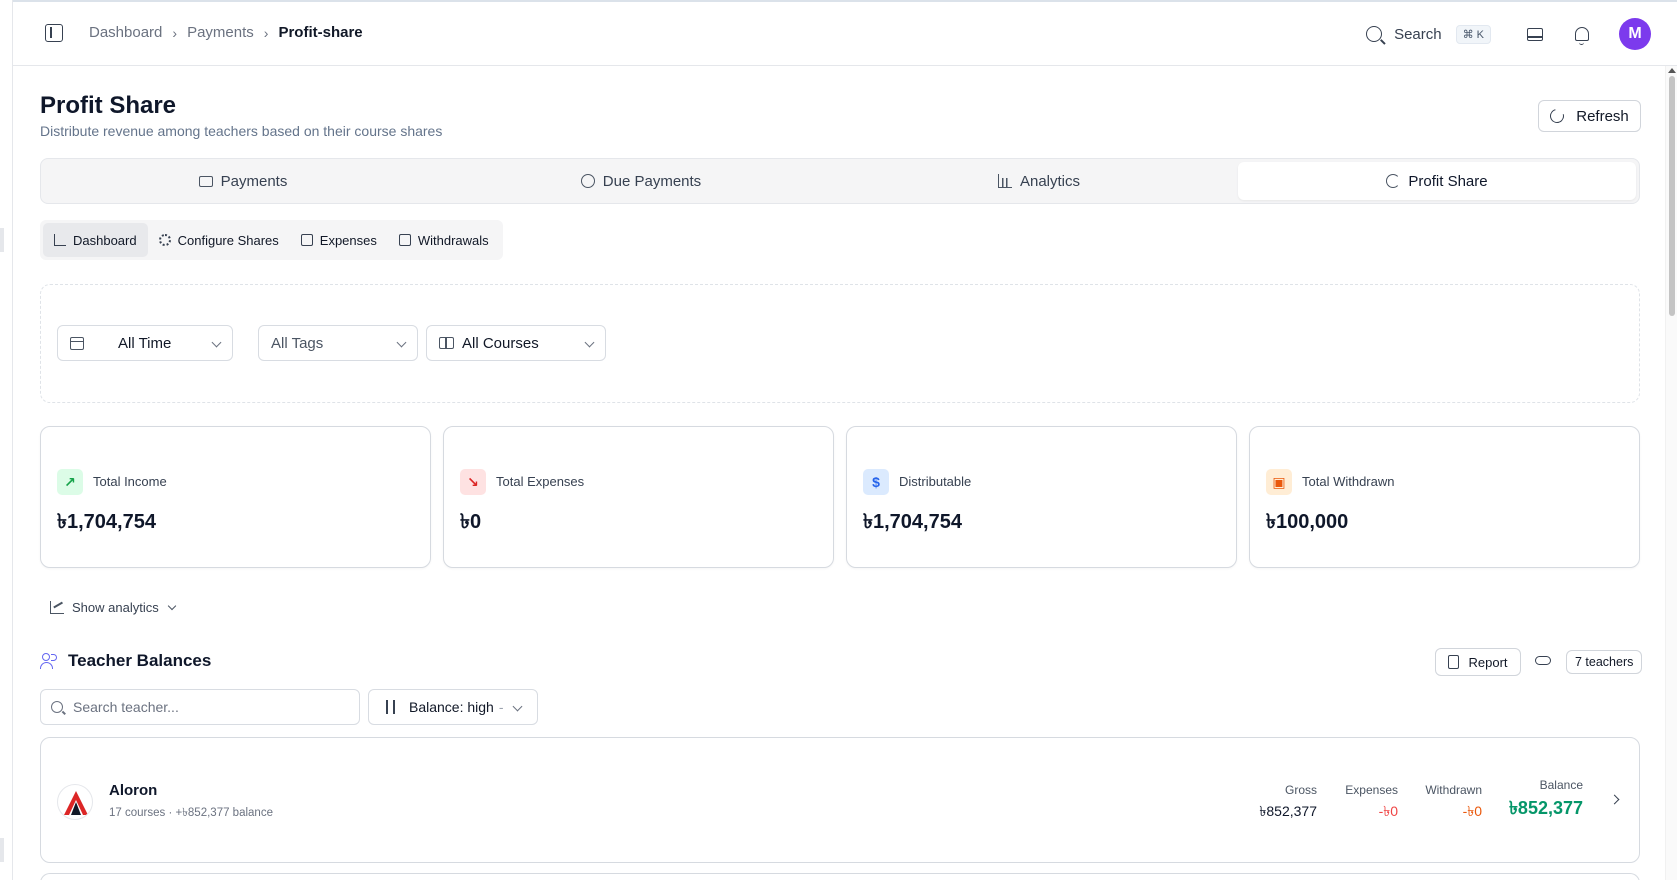 Image resolution: width=1677 pixels, height=880 pixels. I want to click on balance-column: Balance ৳852,377, so click(1546, 801).